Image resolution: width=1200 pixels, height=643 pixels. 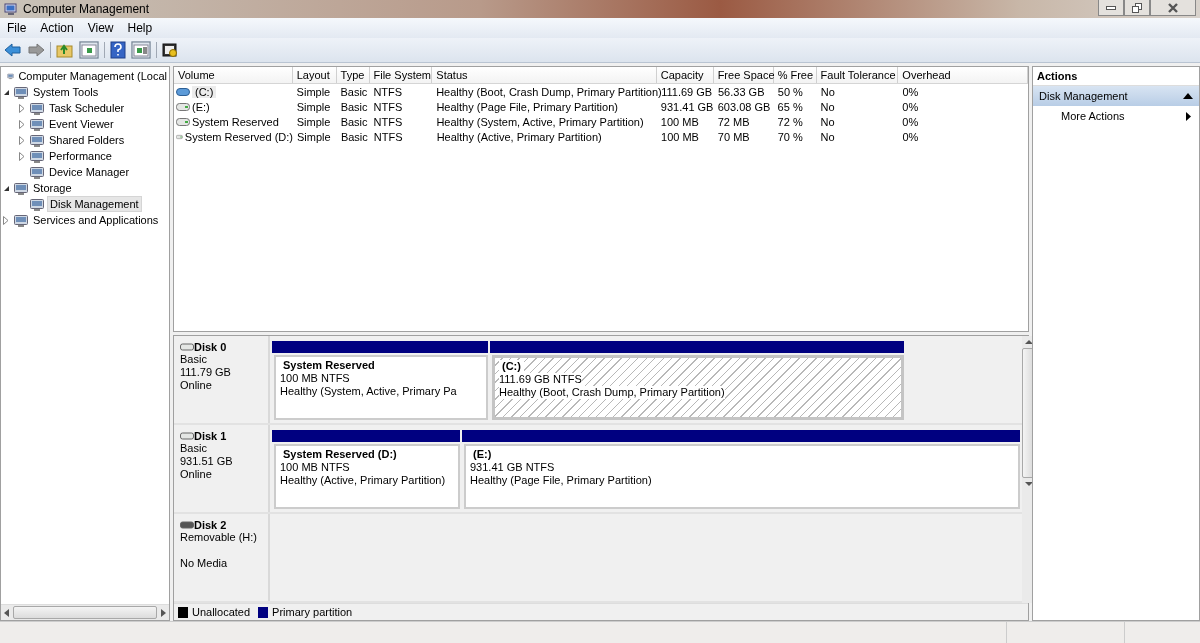 I want to click on scroll-up-icon, so click(x=1028, y=342).